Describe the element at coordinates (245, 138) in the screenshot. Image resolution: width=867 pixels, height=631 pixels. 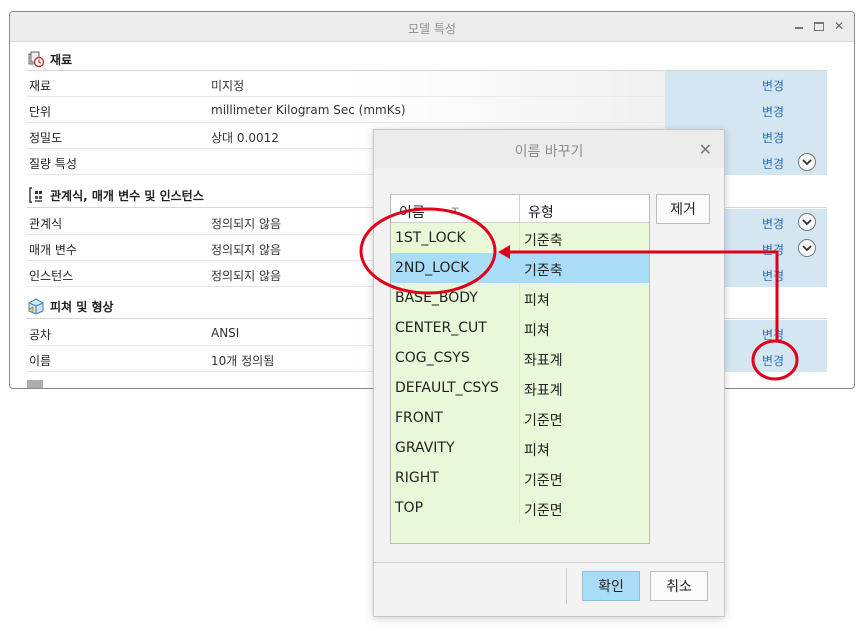
I see `row-value: 상대 0.0012` at that location.